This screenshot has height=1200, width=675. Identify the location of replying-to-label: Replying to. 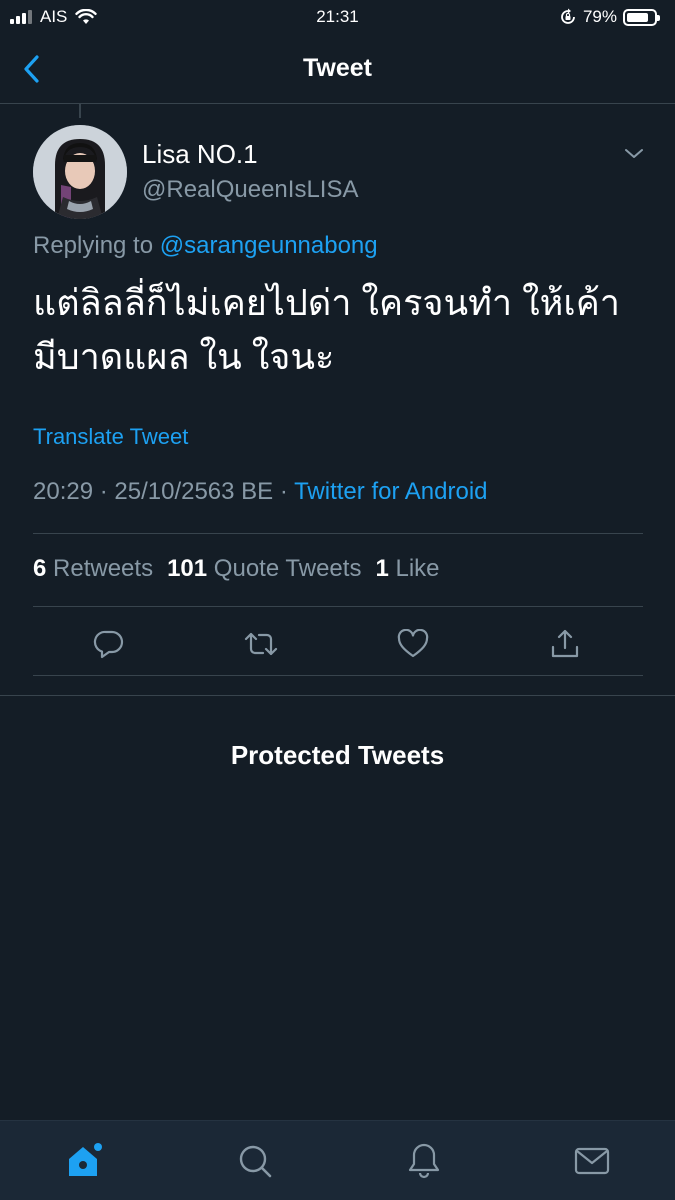
(93, 245).